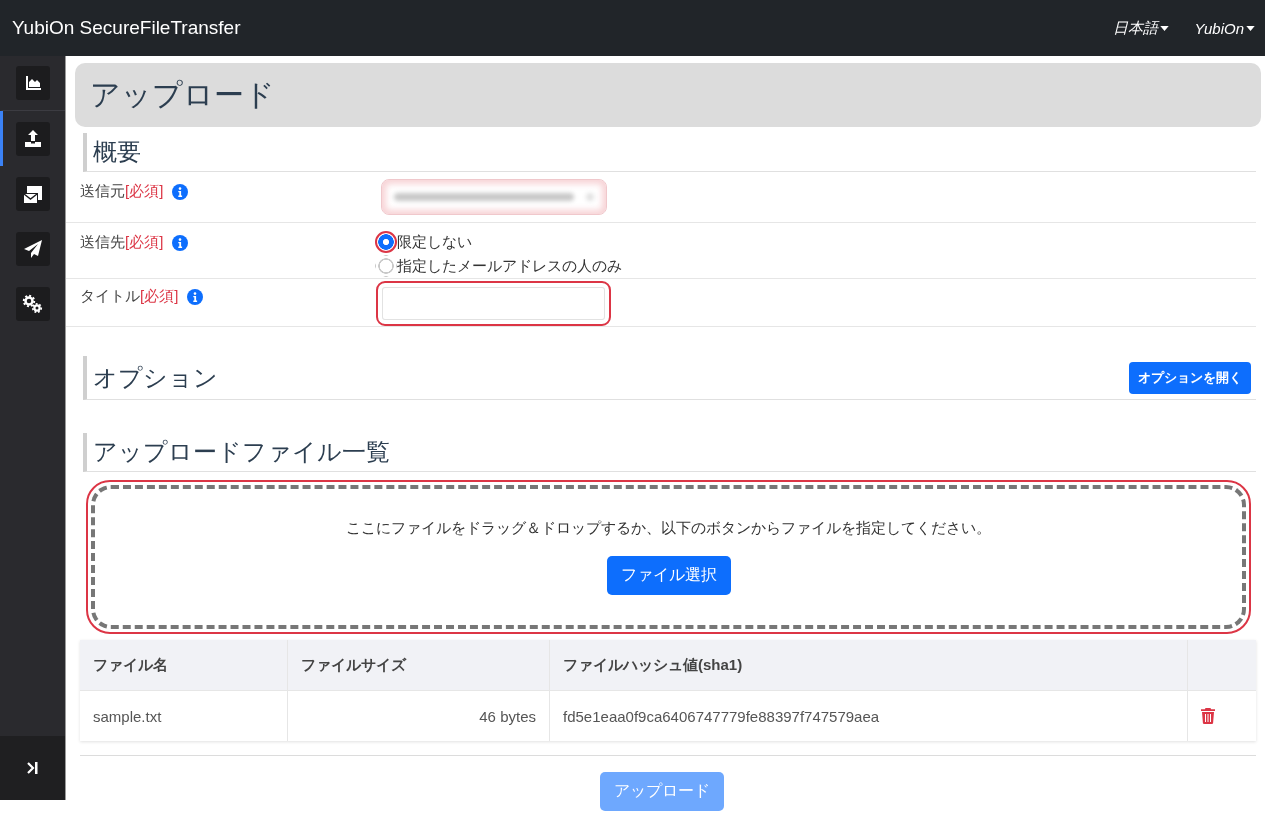 This screenshot has width=1265, height=821. Describe the element at coordinates (668, 575) in the screenshot. I see `select-file-button: ファイル選択` at that location.